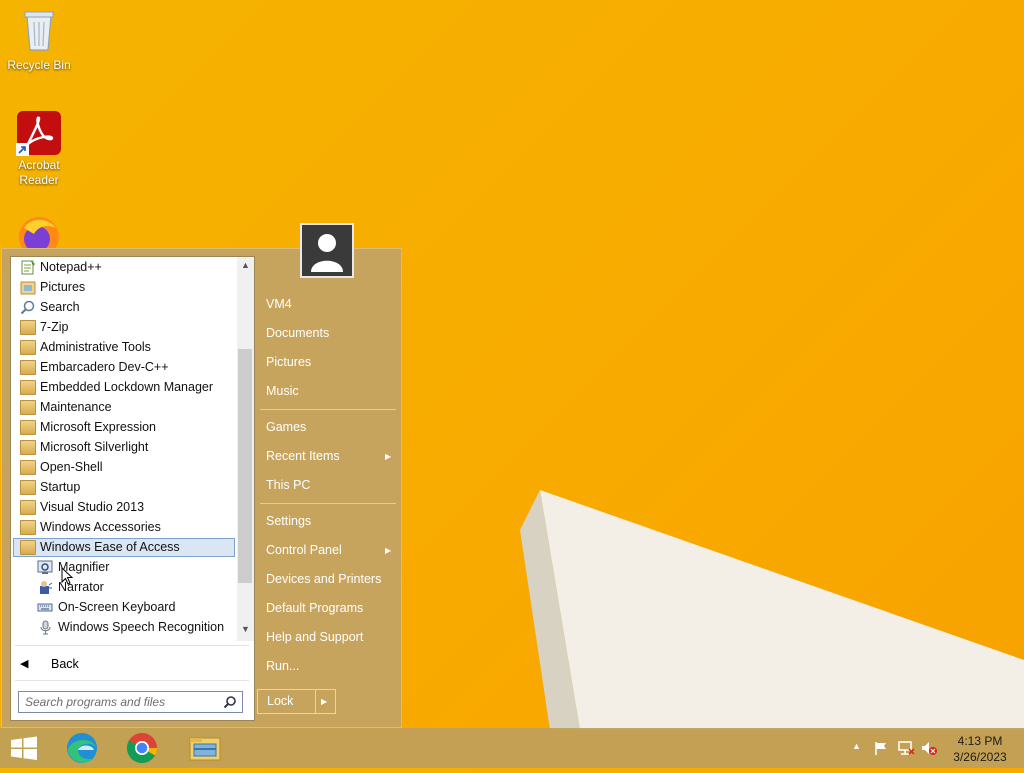 The width and height of the screenshot is (1024, 773). I want to click on program-folder-embedded-lockdown: Embedded Lockdown Manager, so click(124, 387).